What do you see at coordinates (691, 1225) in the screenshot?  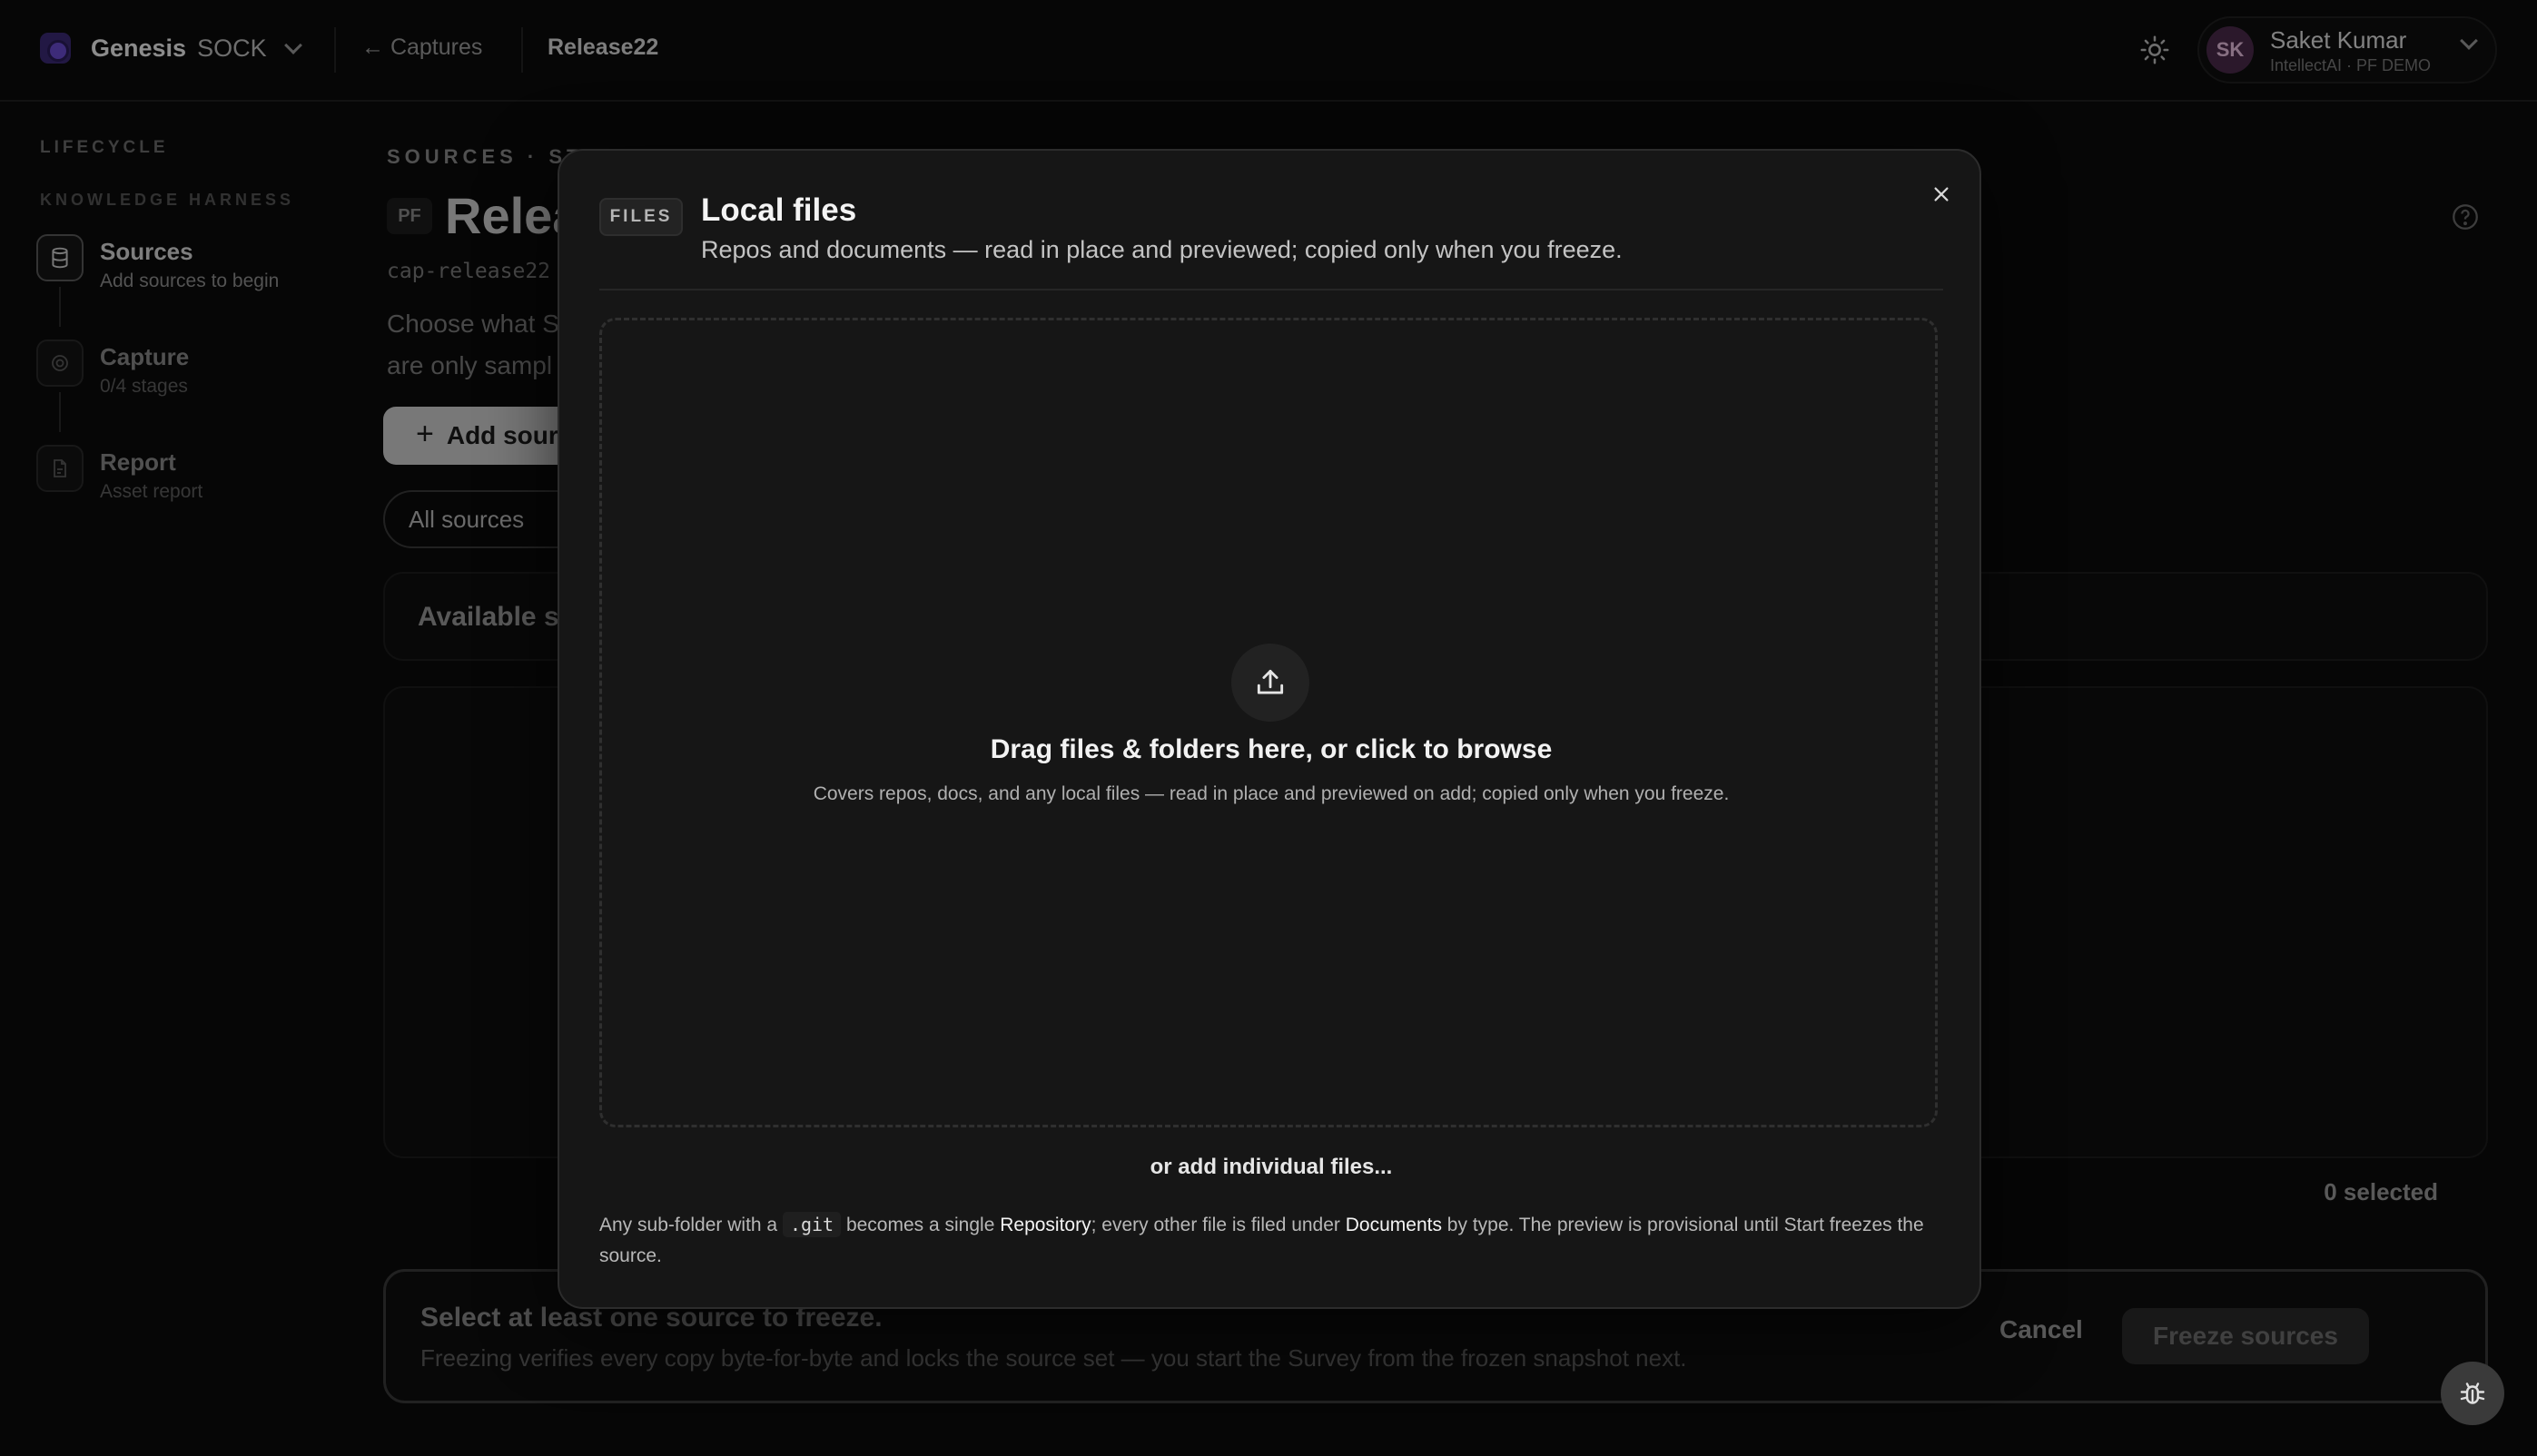 I see `note-text: Any sub-folder with a` at bounding box center [691, 1225].